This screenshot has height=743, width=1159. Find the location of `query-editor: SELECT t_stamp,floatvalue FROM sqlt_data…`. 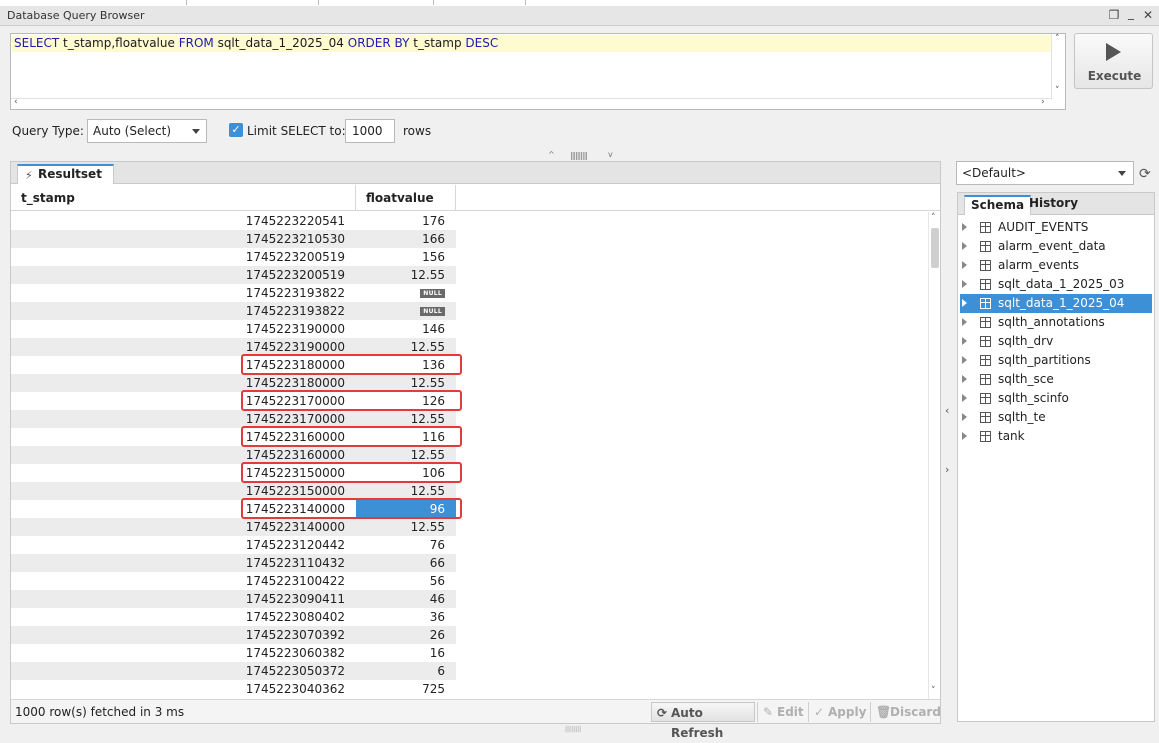

query-editor: SELECT t_stamp,floatvalue FROM sqlt_data… is located at coordinates (538, 71).